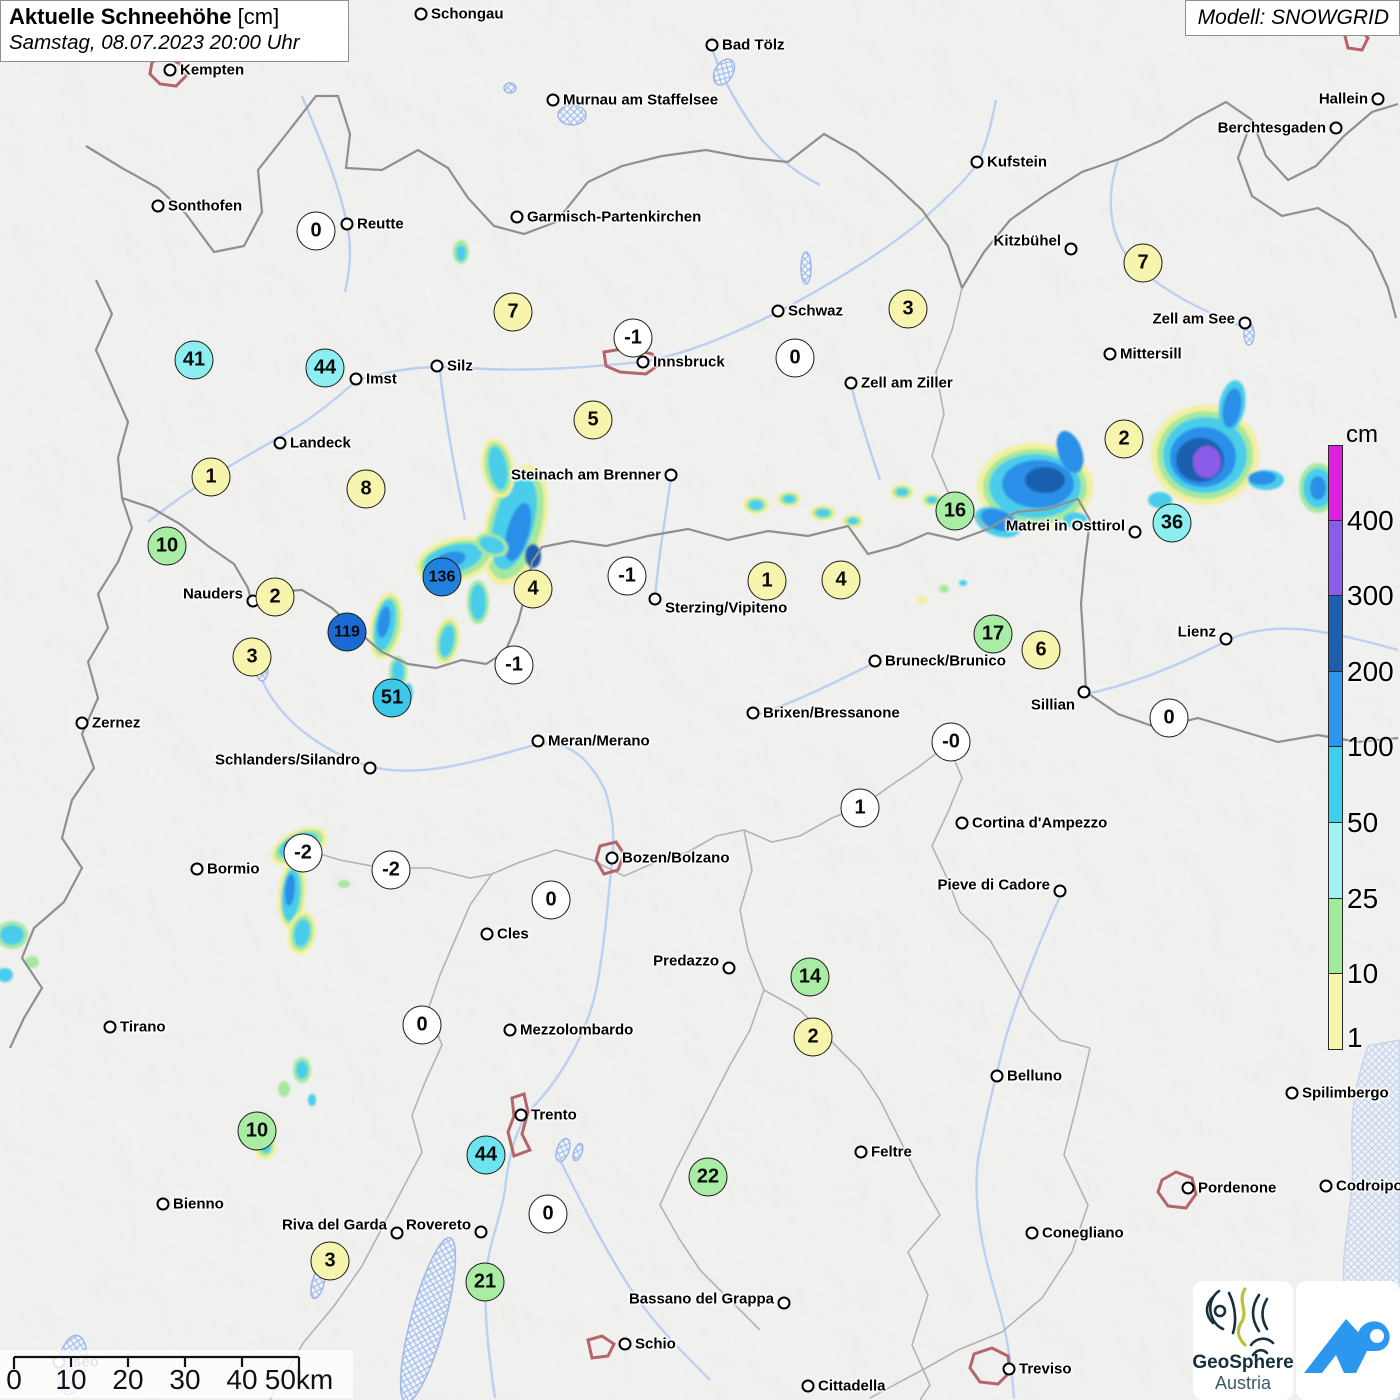 This screenshot has height=1400, width=1400. Describe the element at coordinates (1040, 823) in the screenshot. I see `city-label: Cortina d'Ampezzo` at that location.